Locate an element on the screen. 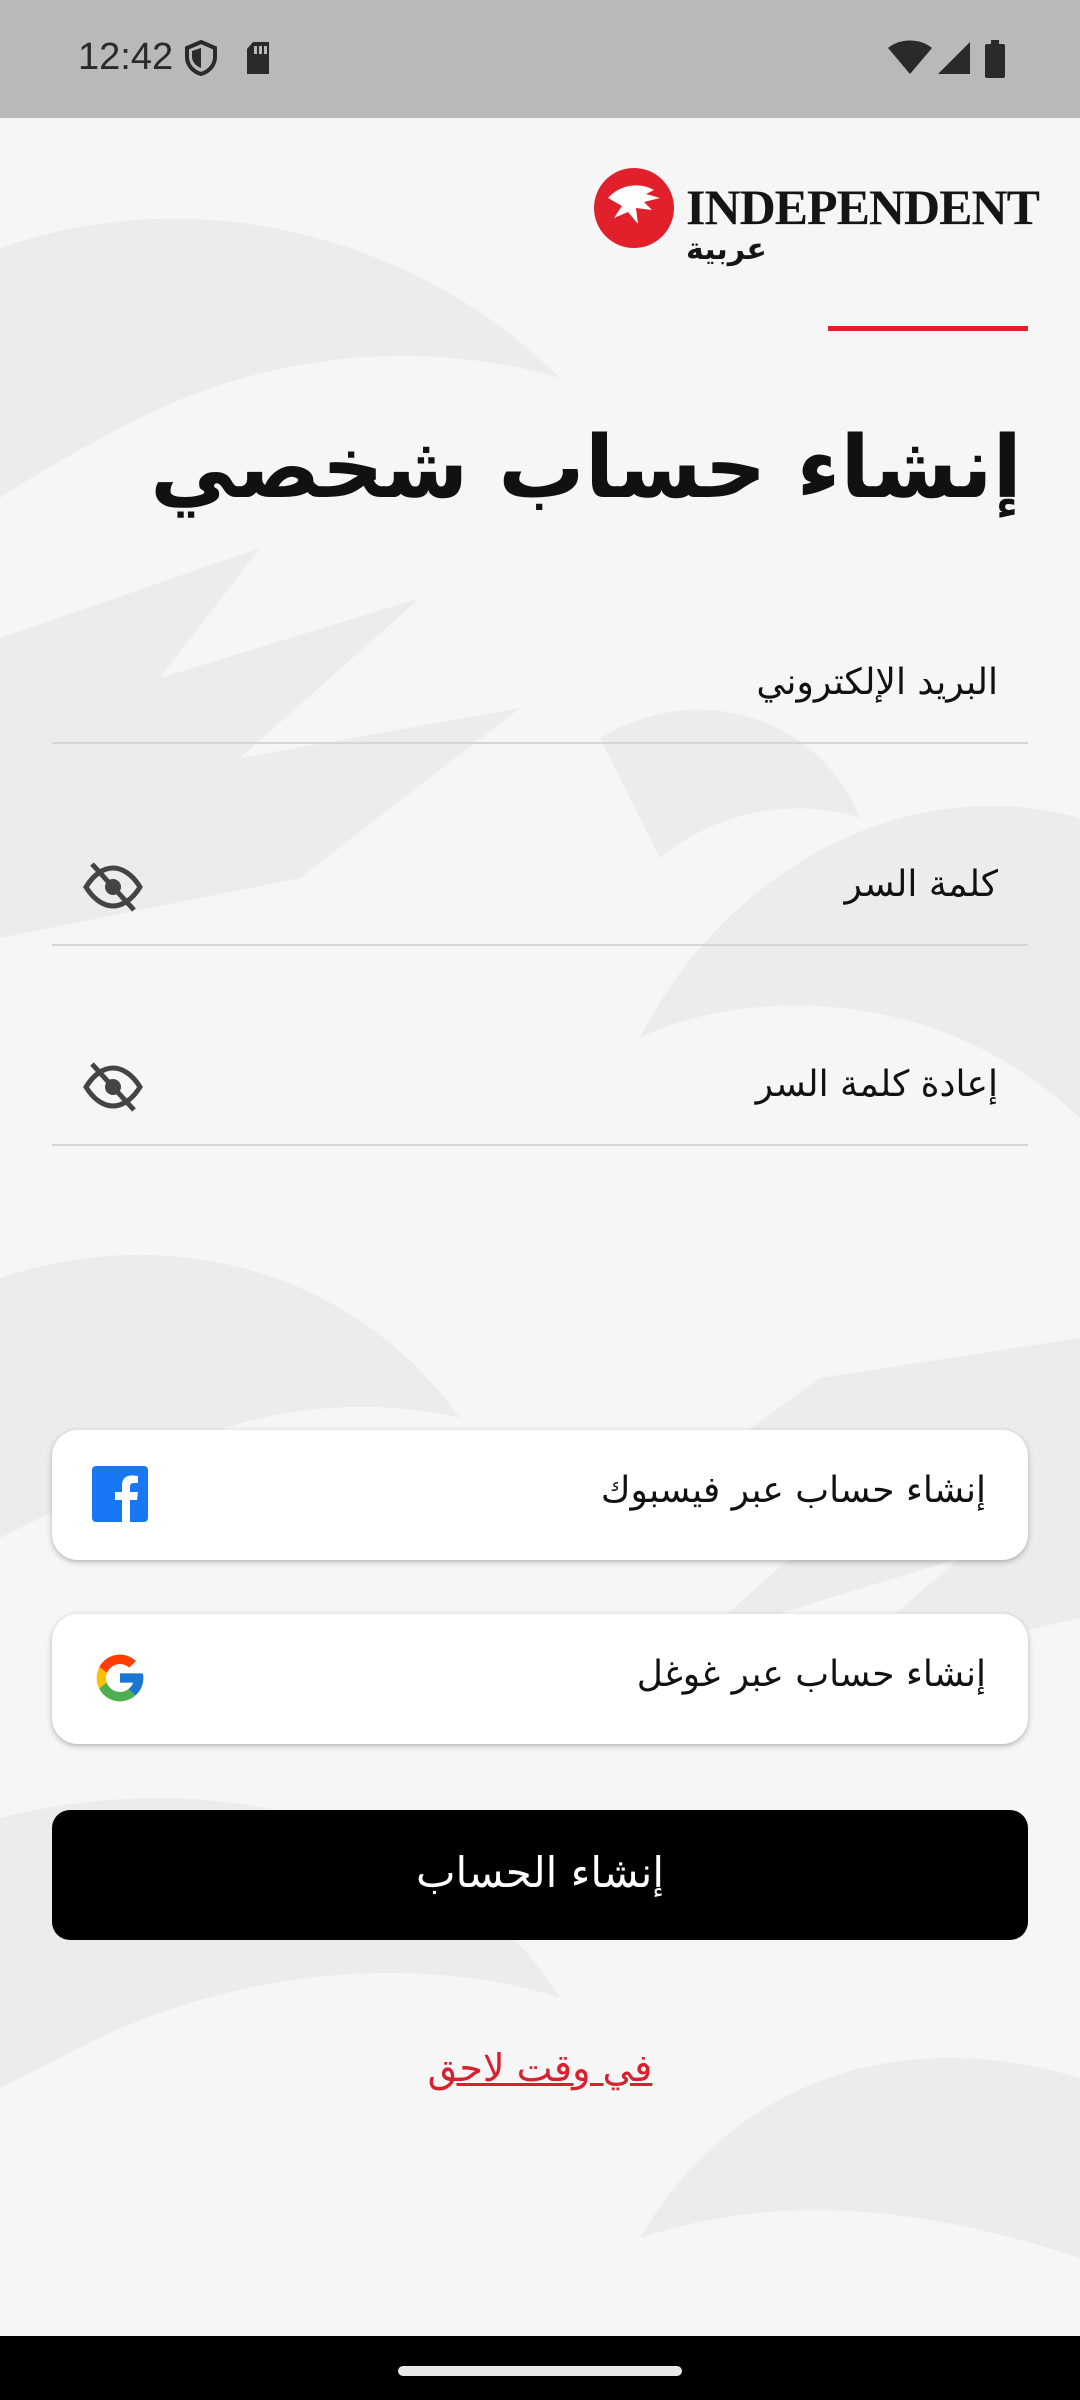 The width and height of the screenshot is (1080, 2400). facebook-icon is located at coordinates (120, 1494).